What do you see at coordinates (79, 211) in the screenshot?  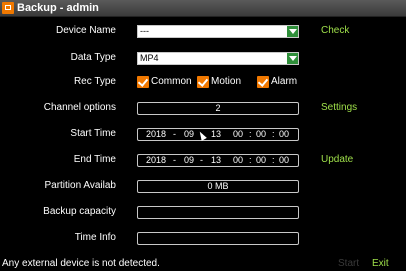 I see `backup-capacity-label: Backup capacity` at bounding box center [79, 211].